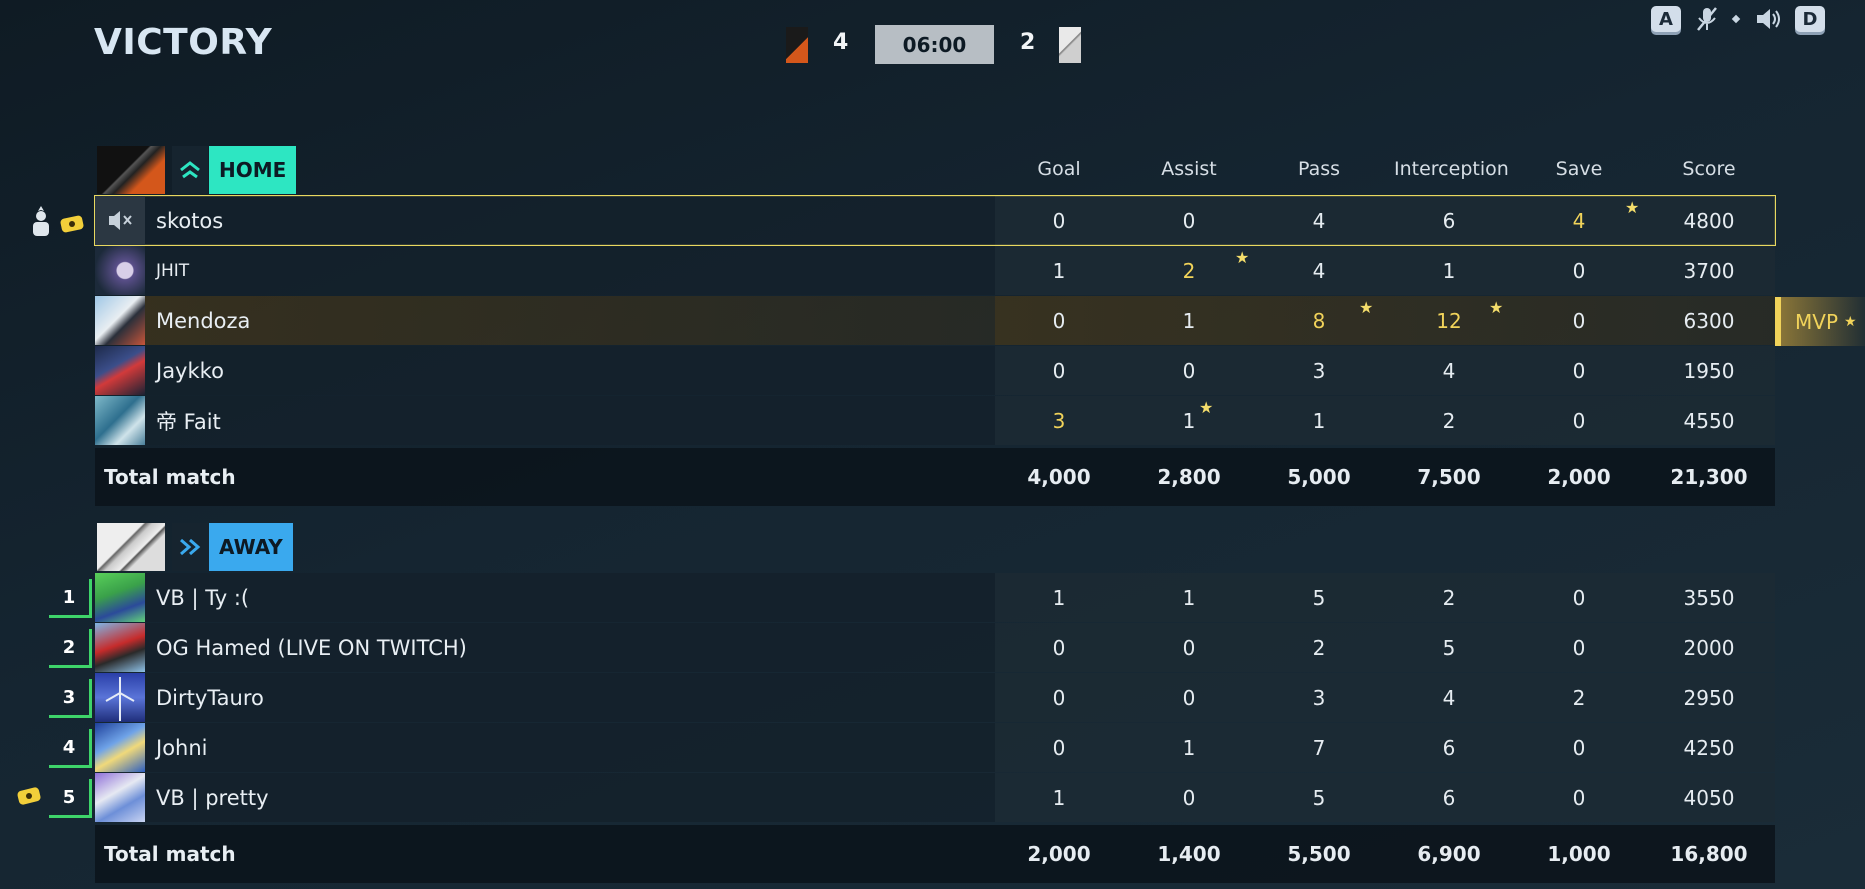 This screenshot has height=889, width=1865. I want to click on total-save: 2,000, so click(1579, 477).